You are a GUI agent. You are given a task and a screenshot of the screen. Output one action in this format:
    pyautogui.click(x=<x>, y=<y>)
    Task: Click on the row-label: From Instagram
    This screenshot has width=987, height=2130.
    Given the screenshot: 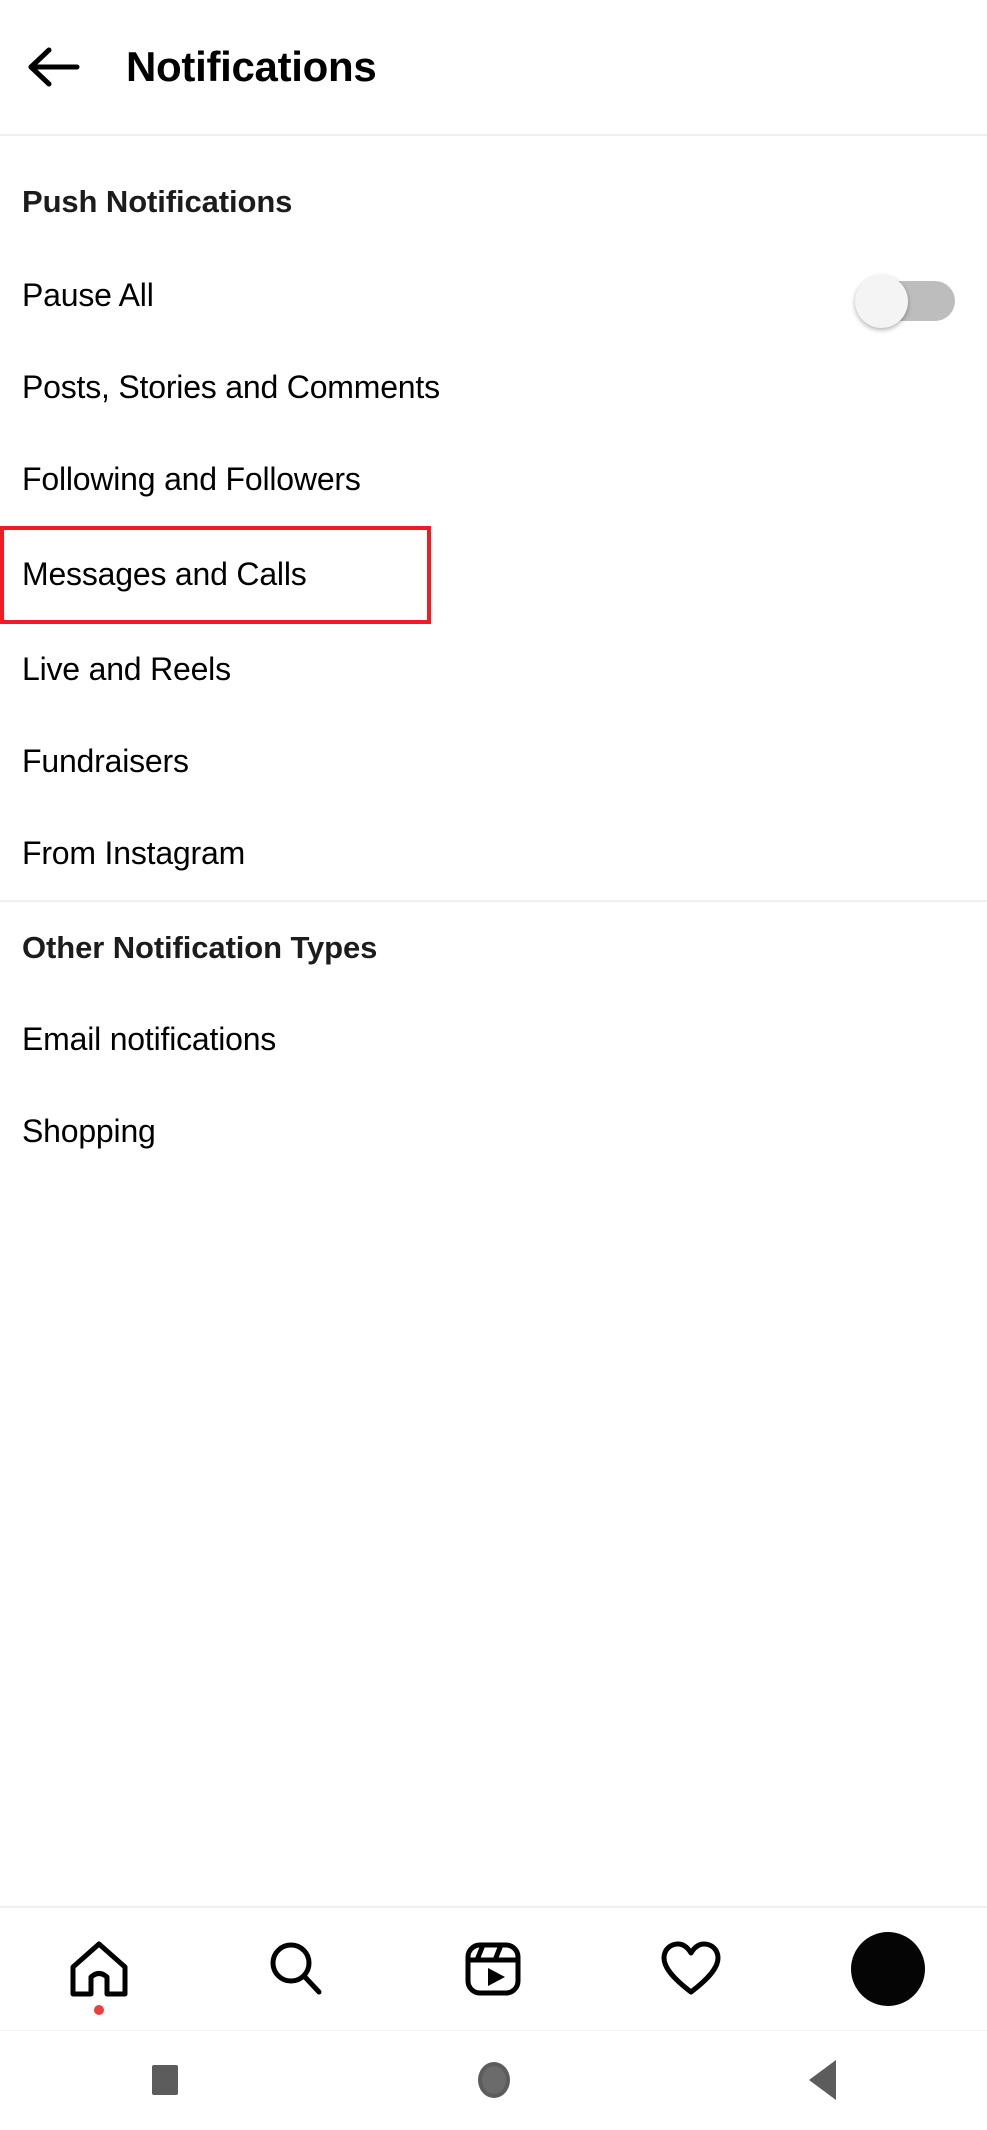 What is the action you would take?
    pyautogui.click(x=134, y=853)
    